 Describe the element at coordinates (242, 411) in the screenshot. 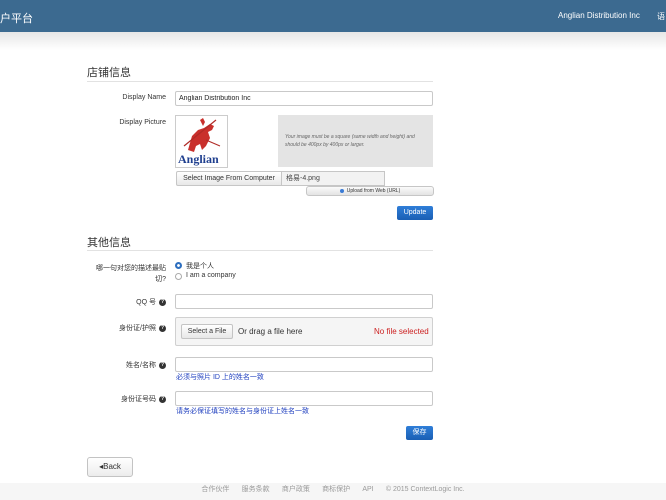

I see `id-number-hint: 请务必保证填写的姓名与身份证上姓名一致` at that location.